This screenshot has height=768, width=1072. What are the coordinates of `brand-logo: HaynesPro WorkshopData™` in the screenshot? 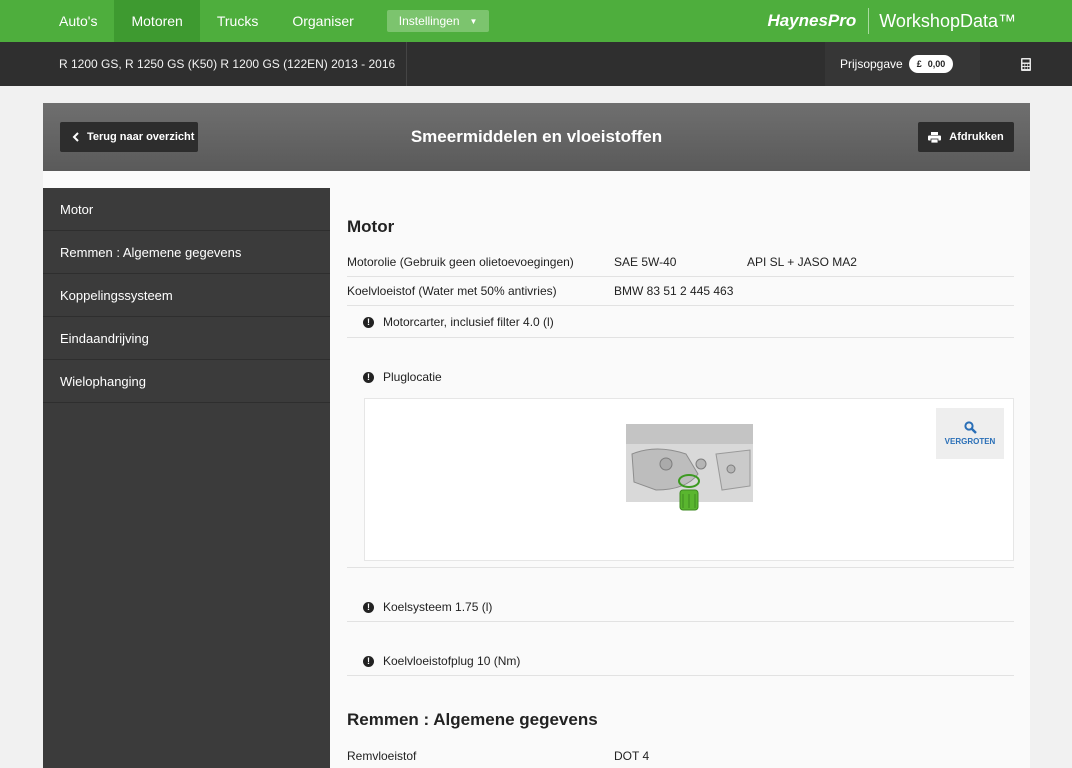 It's located at (891, 21).